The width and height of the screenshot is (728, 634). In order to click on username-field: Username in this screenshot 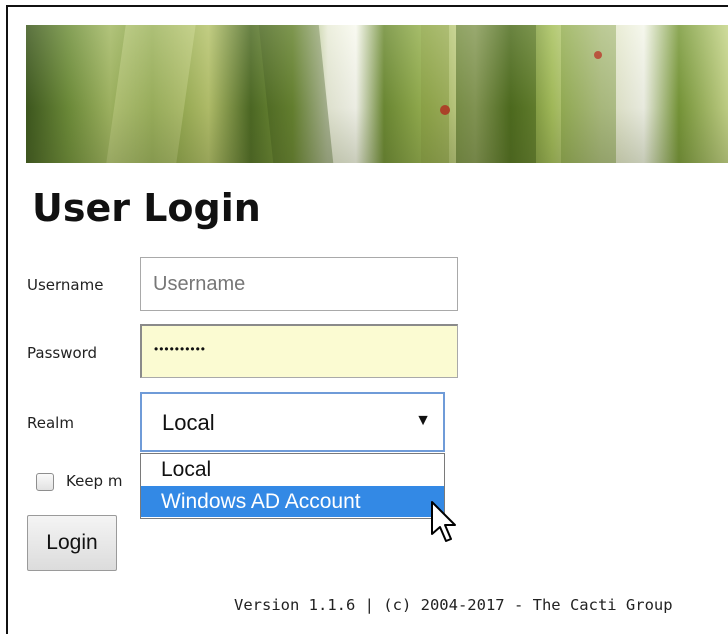, I will do `click(299, 284)`.